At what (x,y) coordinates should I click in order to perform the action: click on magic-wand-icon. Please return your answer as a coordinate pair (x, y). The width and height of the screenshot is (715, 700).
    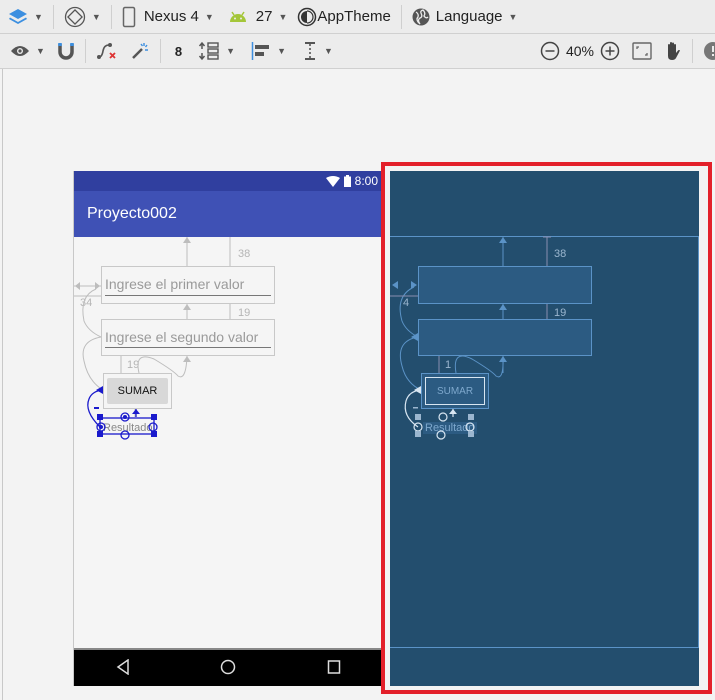
    Looking at the image, I should click on (140, 51).